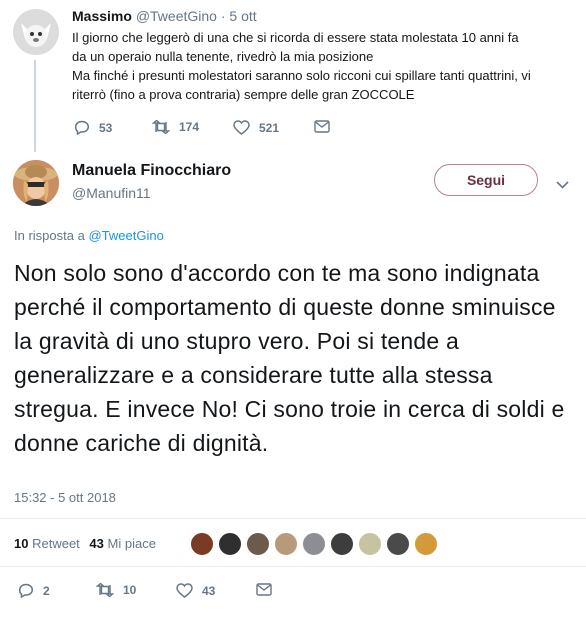 This screenshot has height=623, width=586. Describe the element at coordinates (116, 590) in the screenshot. I see `retweet-button: 10` at that location.